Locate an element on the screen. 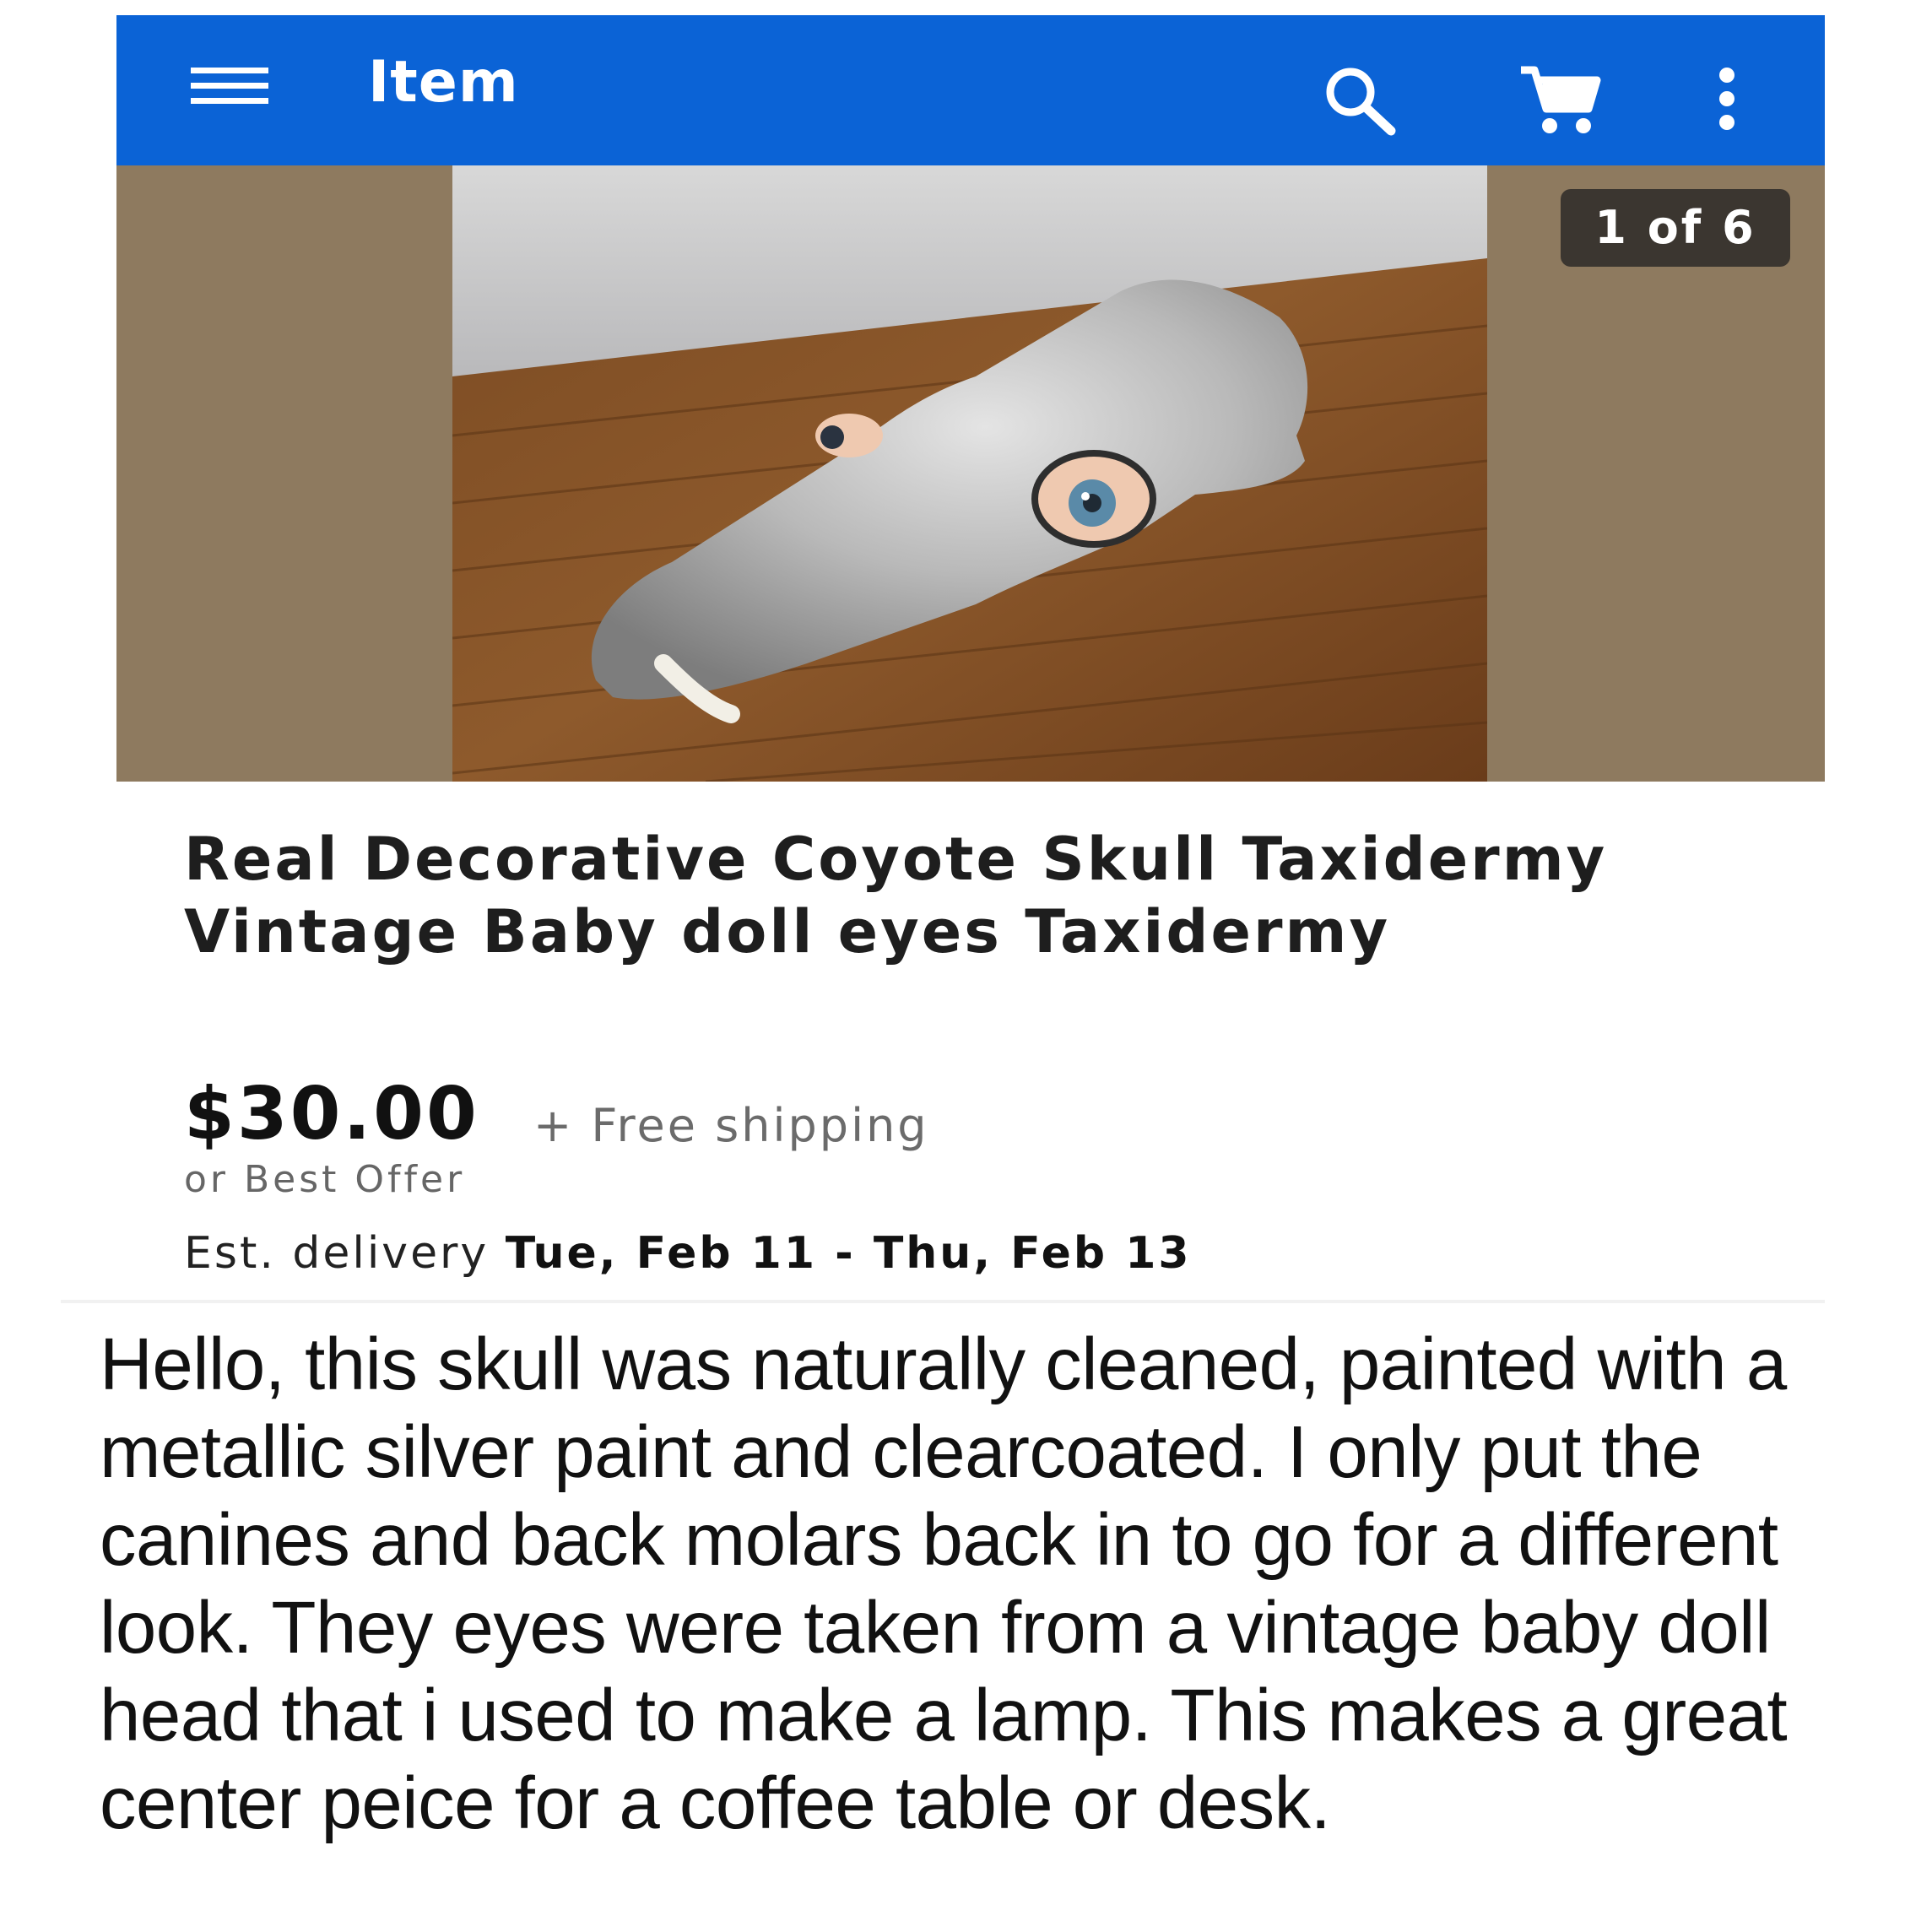  best-offer-label: or Best Offer is located at coordinates (325, 1179).